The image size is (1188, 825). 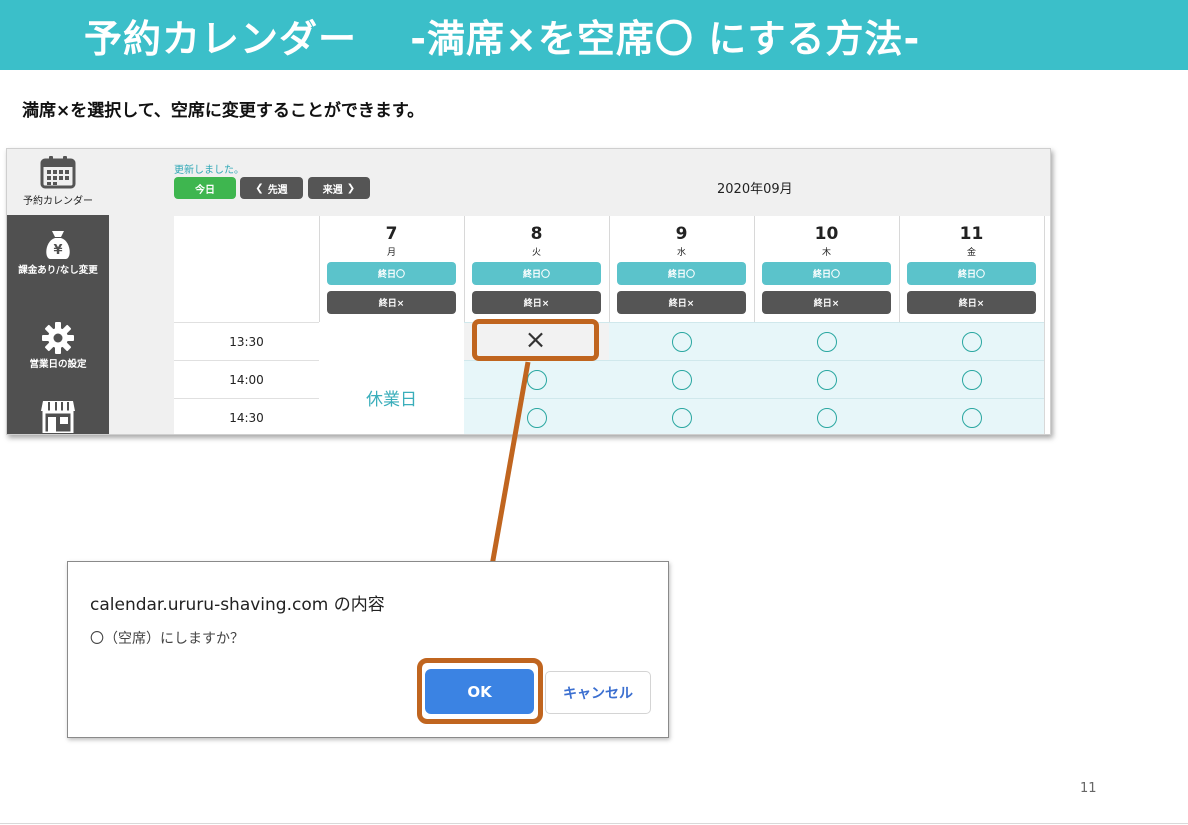 What do you see at coordinates (167, 639) in the screenshot?
I see `dialog-message: 〇（空席）にしますか？` at bounding box center [167, 639].